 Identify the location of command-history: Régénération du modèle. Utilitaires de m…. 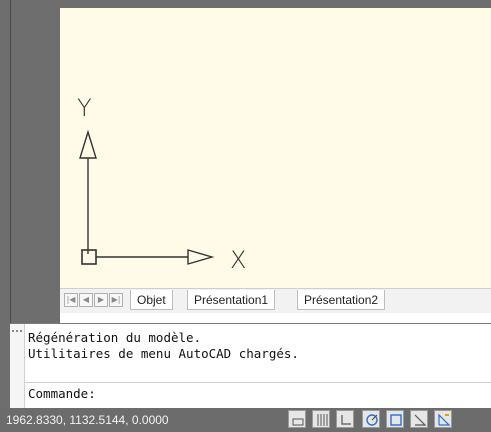
(258, 346).